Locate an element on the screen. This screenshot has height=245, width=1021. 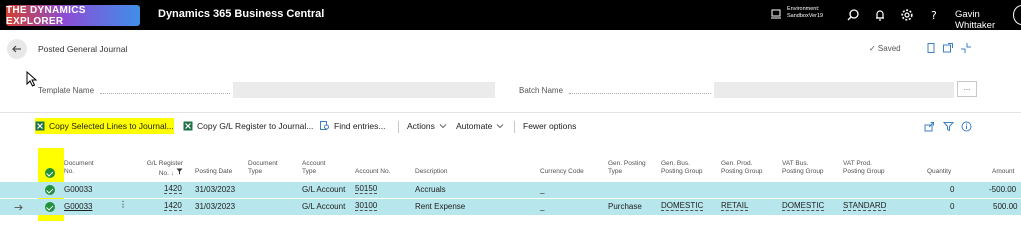
bell-icon is located at coordinates (880, 15).